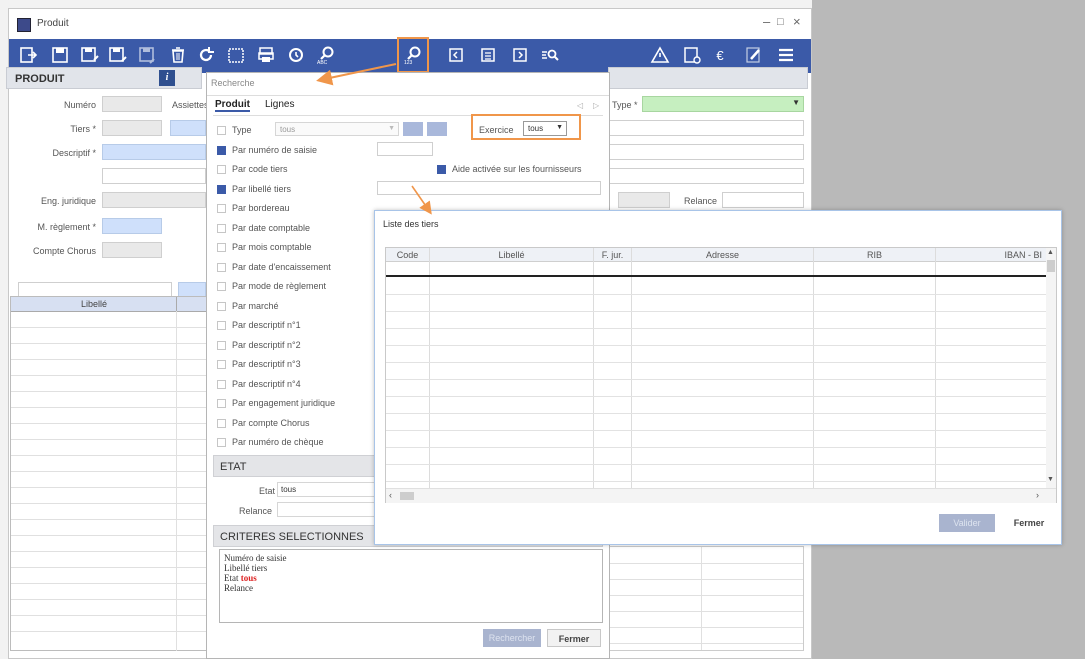  I want to click on annotation-arrows, so click(374, 139).